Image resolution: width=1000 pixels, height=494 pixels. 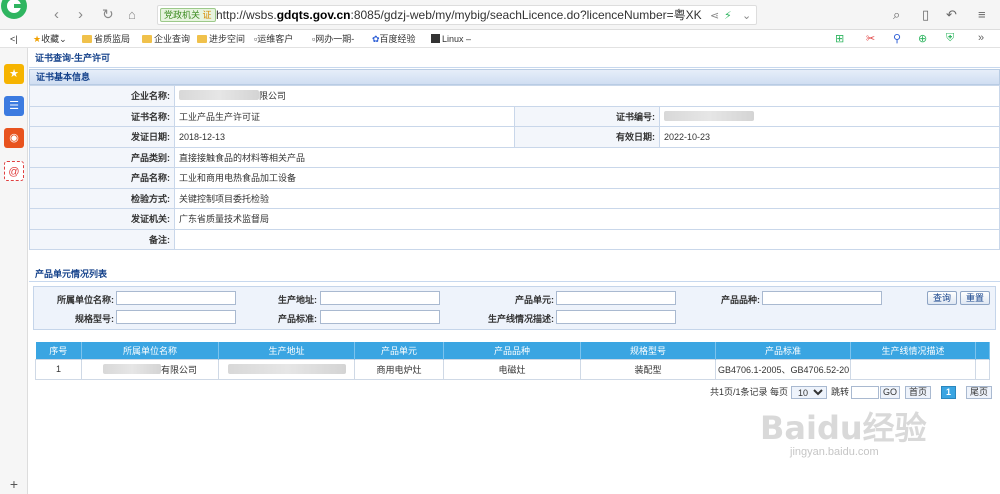 I want to click on issue-date-label: 发证日期:, so click(x=102, y=137).